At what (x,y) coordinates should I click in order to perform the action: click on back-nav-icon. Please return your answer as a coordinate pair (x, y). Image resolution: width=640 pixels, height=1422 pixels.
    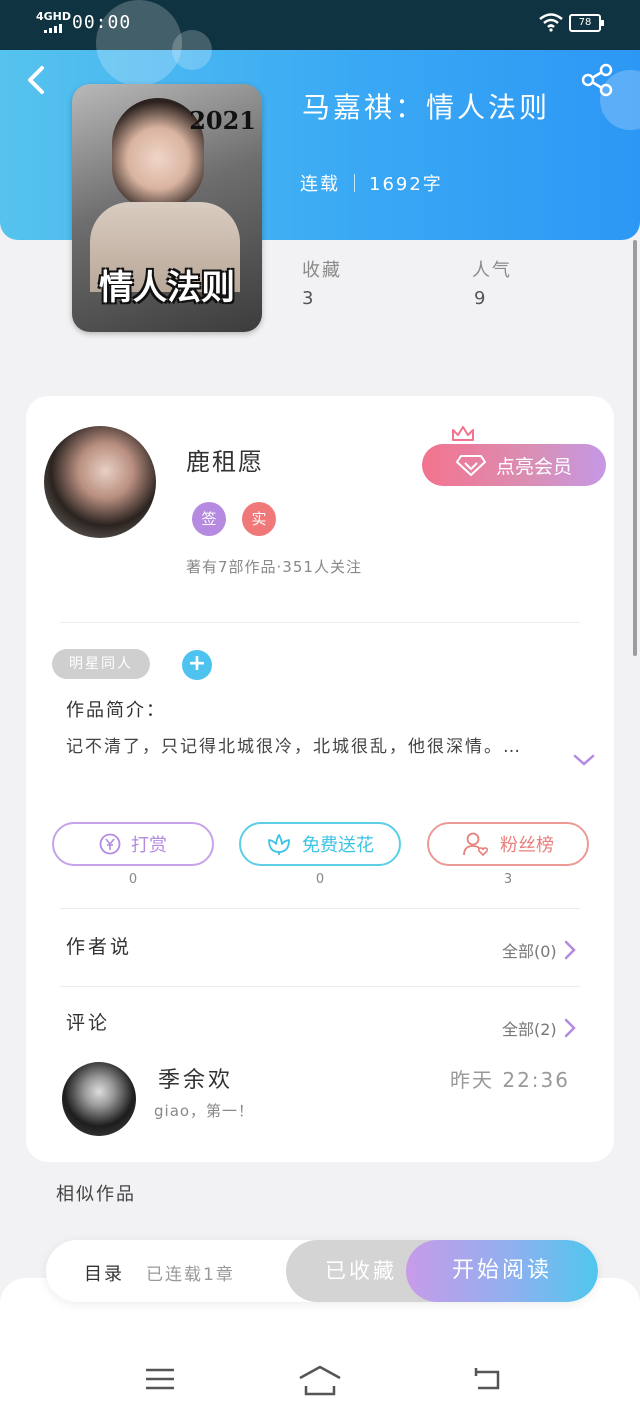
    Looking at the image, I should click on (488, 1379).